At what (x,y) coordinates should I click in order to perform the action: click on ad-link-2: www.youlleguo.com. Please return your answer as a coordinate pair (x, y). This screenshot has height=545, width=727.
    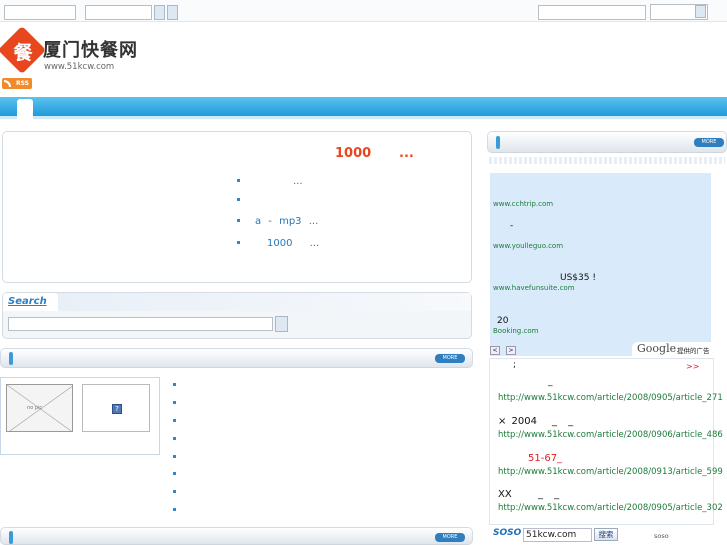
    Looking at the image, I should click on (528, 246).